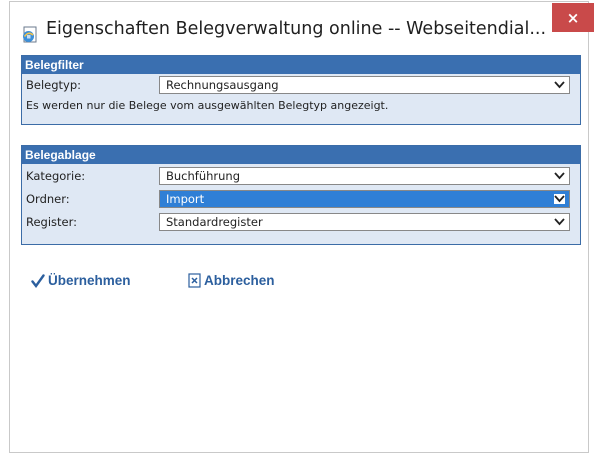  Describe the element at coordinates (364, 176) in the screenshot. I see `kategorie-select: Buchführung` at that location.